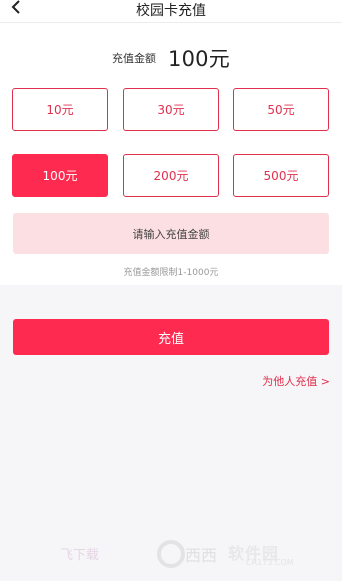 Image resolution: width=342 pixels, height=581 pixels. Describe the element at coordinates (171, 273) in the screenshot. I see `amount-limit-hint: 充值金额限制1-1000元` at that location.